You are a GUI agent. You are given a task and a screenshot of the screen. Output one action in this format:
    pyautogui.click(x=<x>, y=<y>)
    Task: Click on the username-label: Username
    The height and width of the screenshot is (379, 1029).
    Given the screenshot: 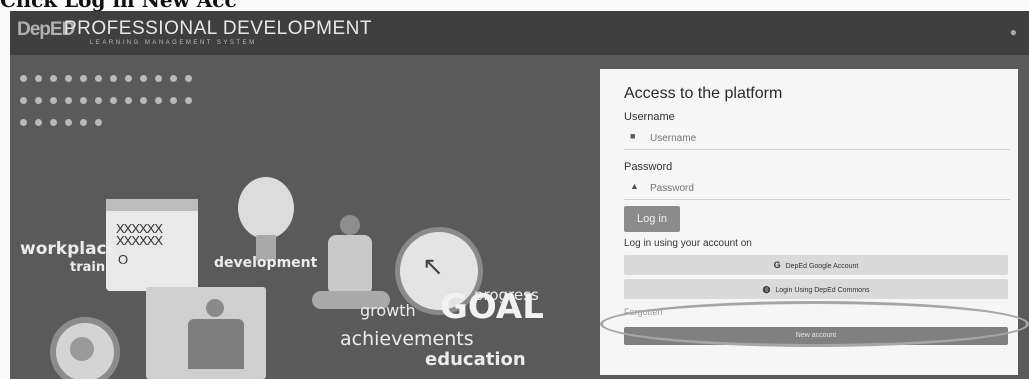 What is the action you would take?
    pyautogui.click(x=649, y=117)
    